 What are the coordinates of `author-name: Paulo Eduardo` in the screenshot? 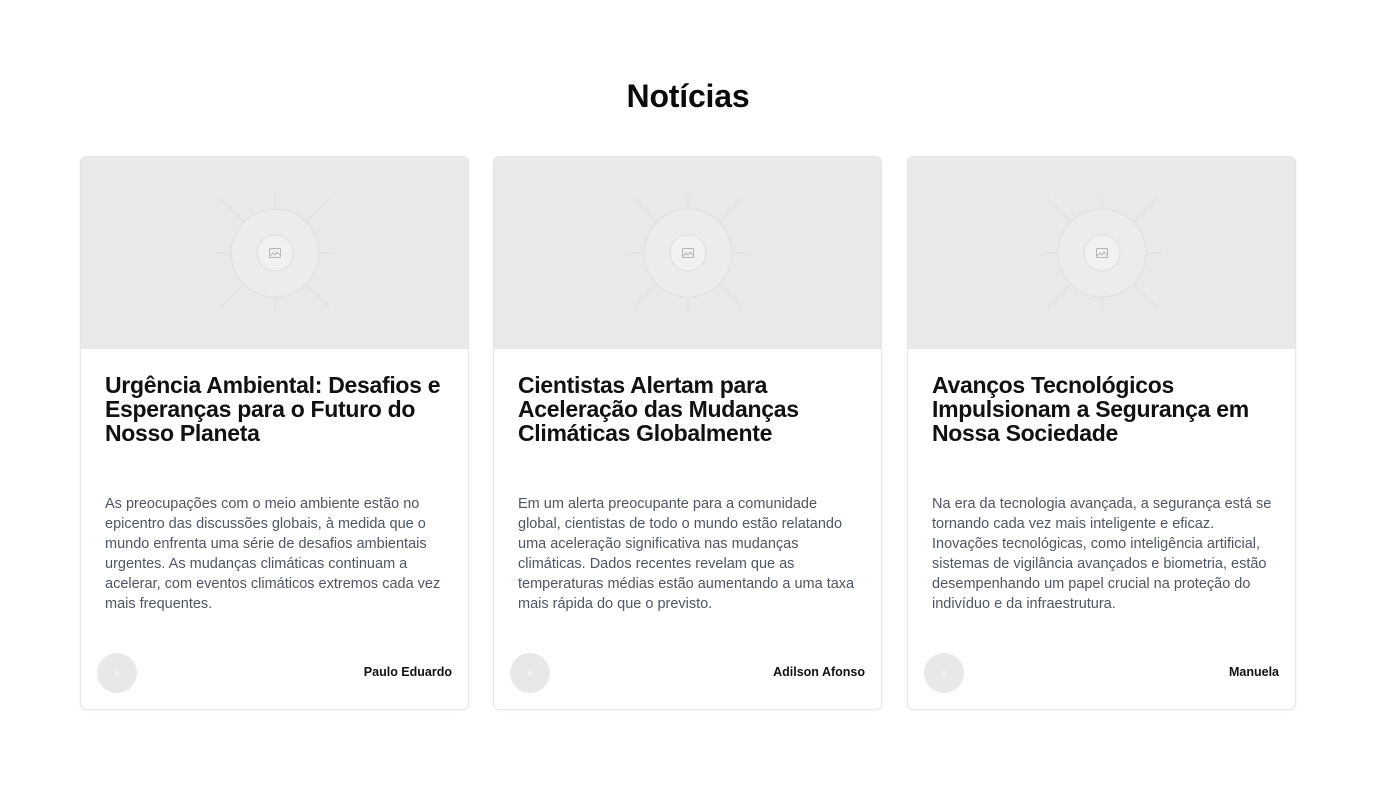 It's located at (407, 672).